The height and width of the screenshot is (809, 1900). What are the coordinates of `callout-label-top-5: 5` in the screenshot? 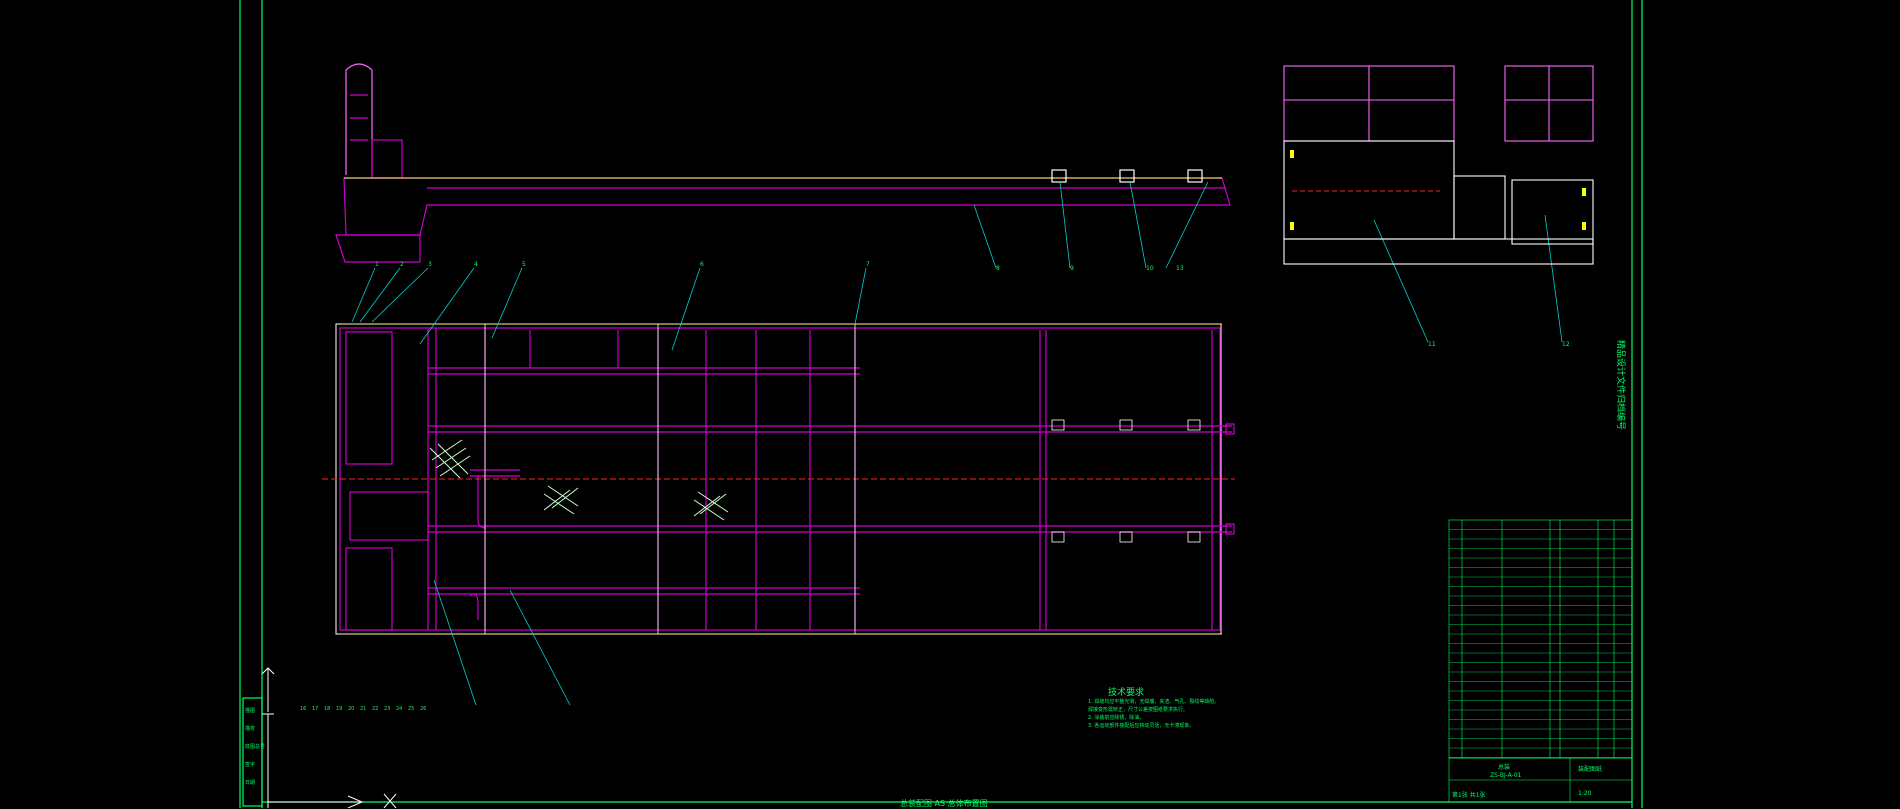 It's located at (524, 264).